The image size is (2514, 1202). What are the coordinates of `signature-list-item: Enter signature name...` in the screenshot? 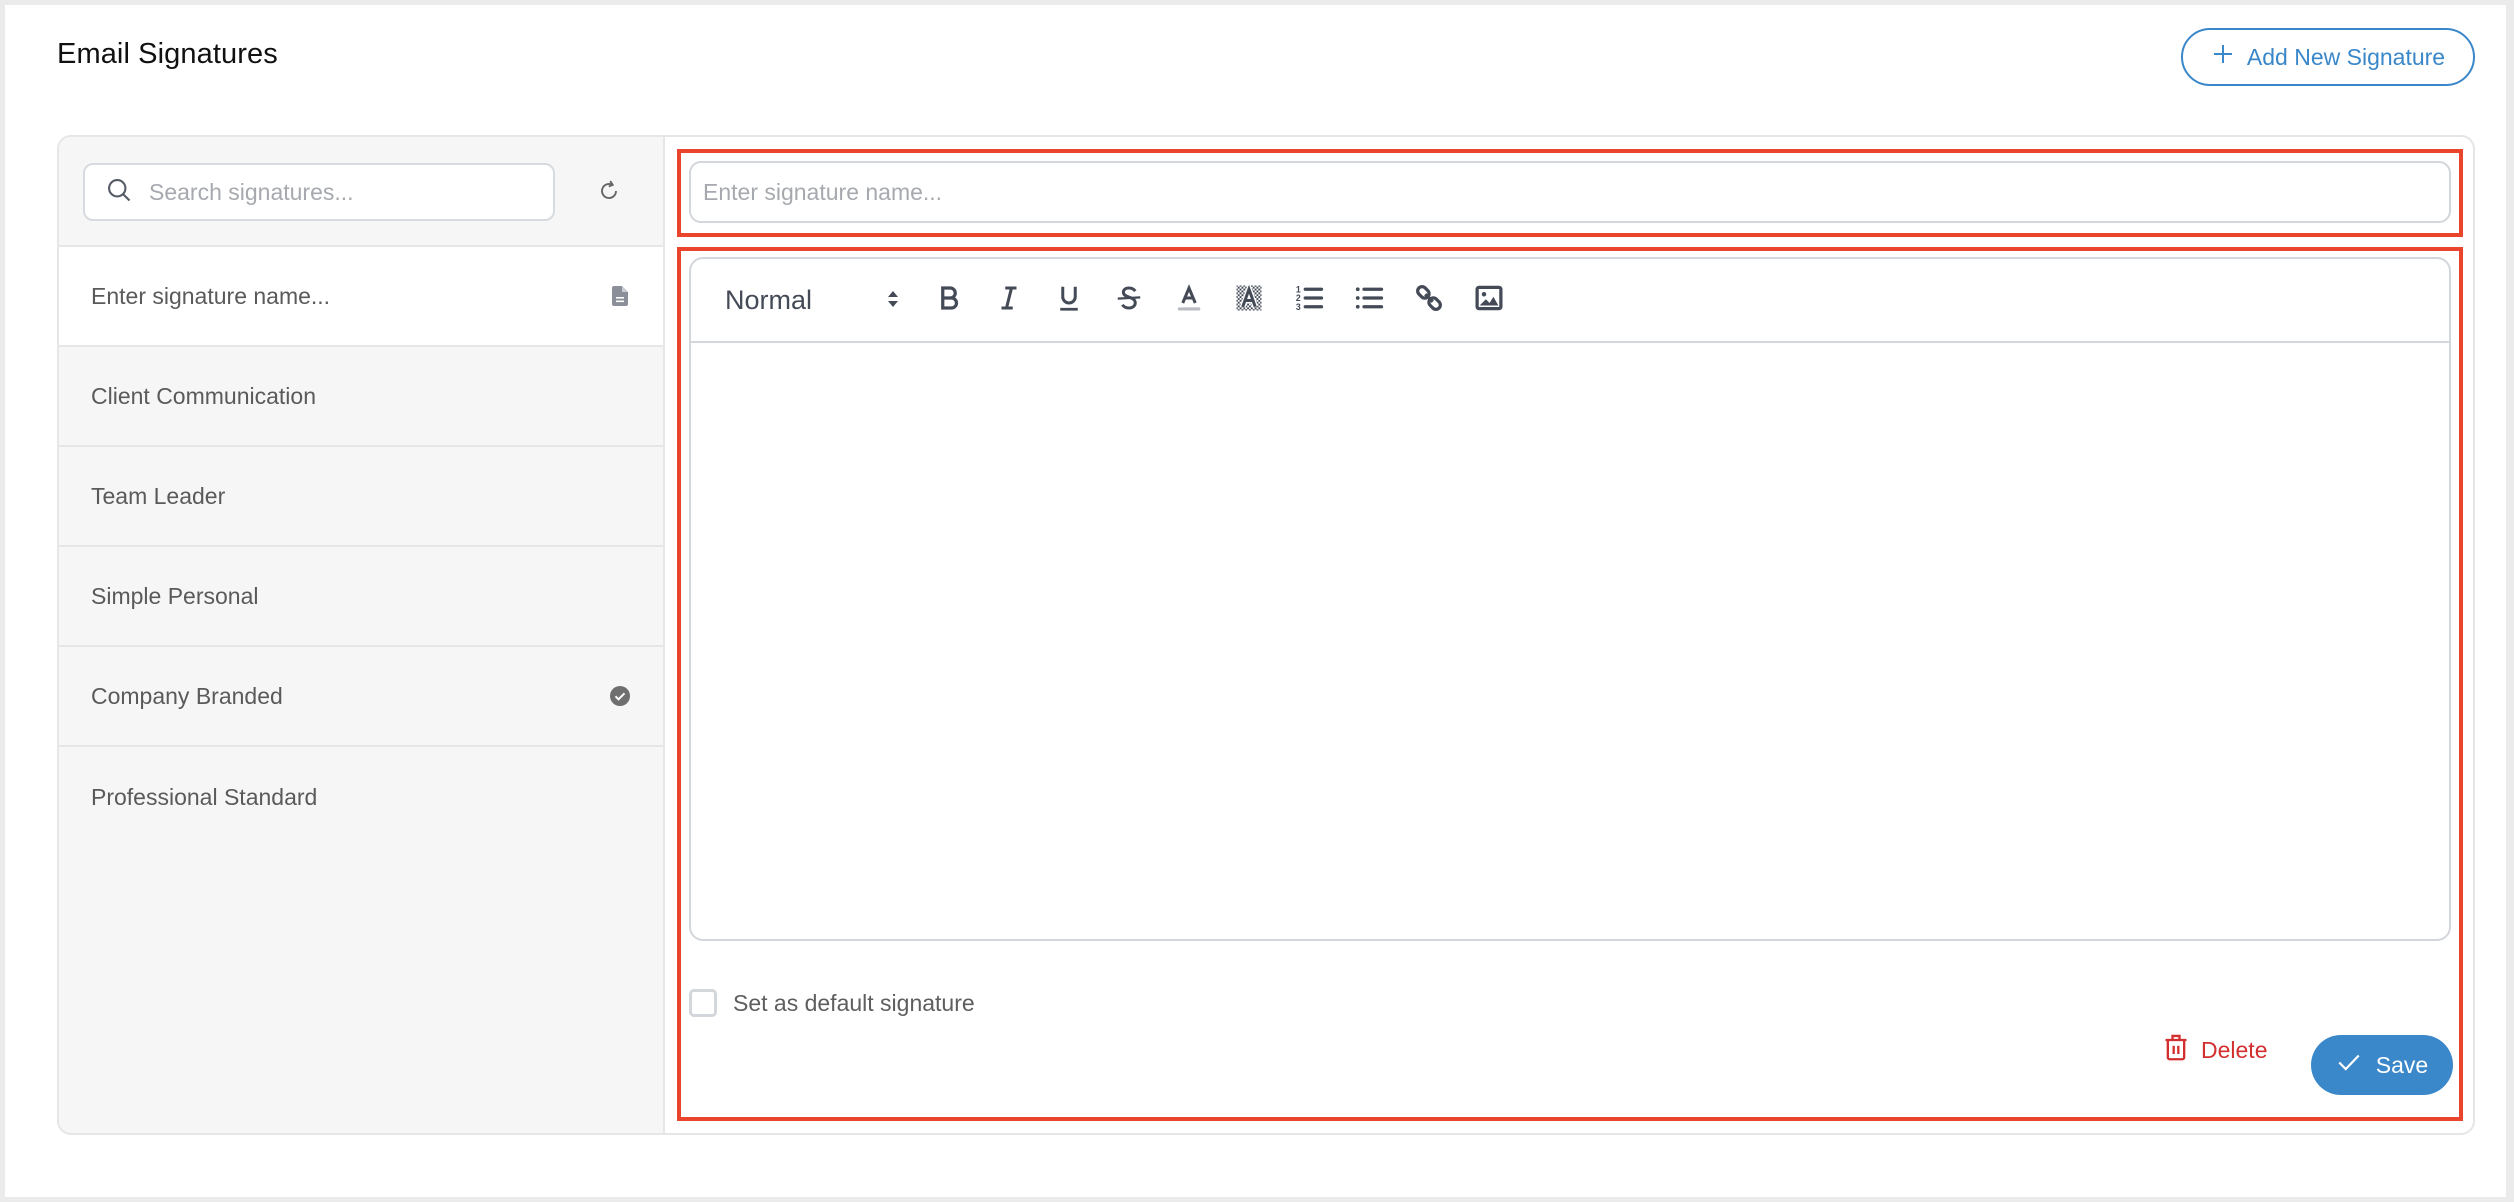 It's located at (361, 297).